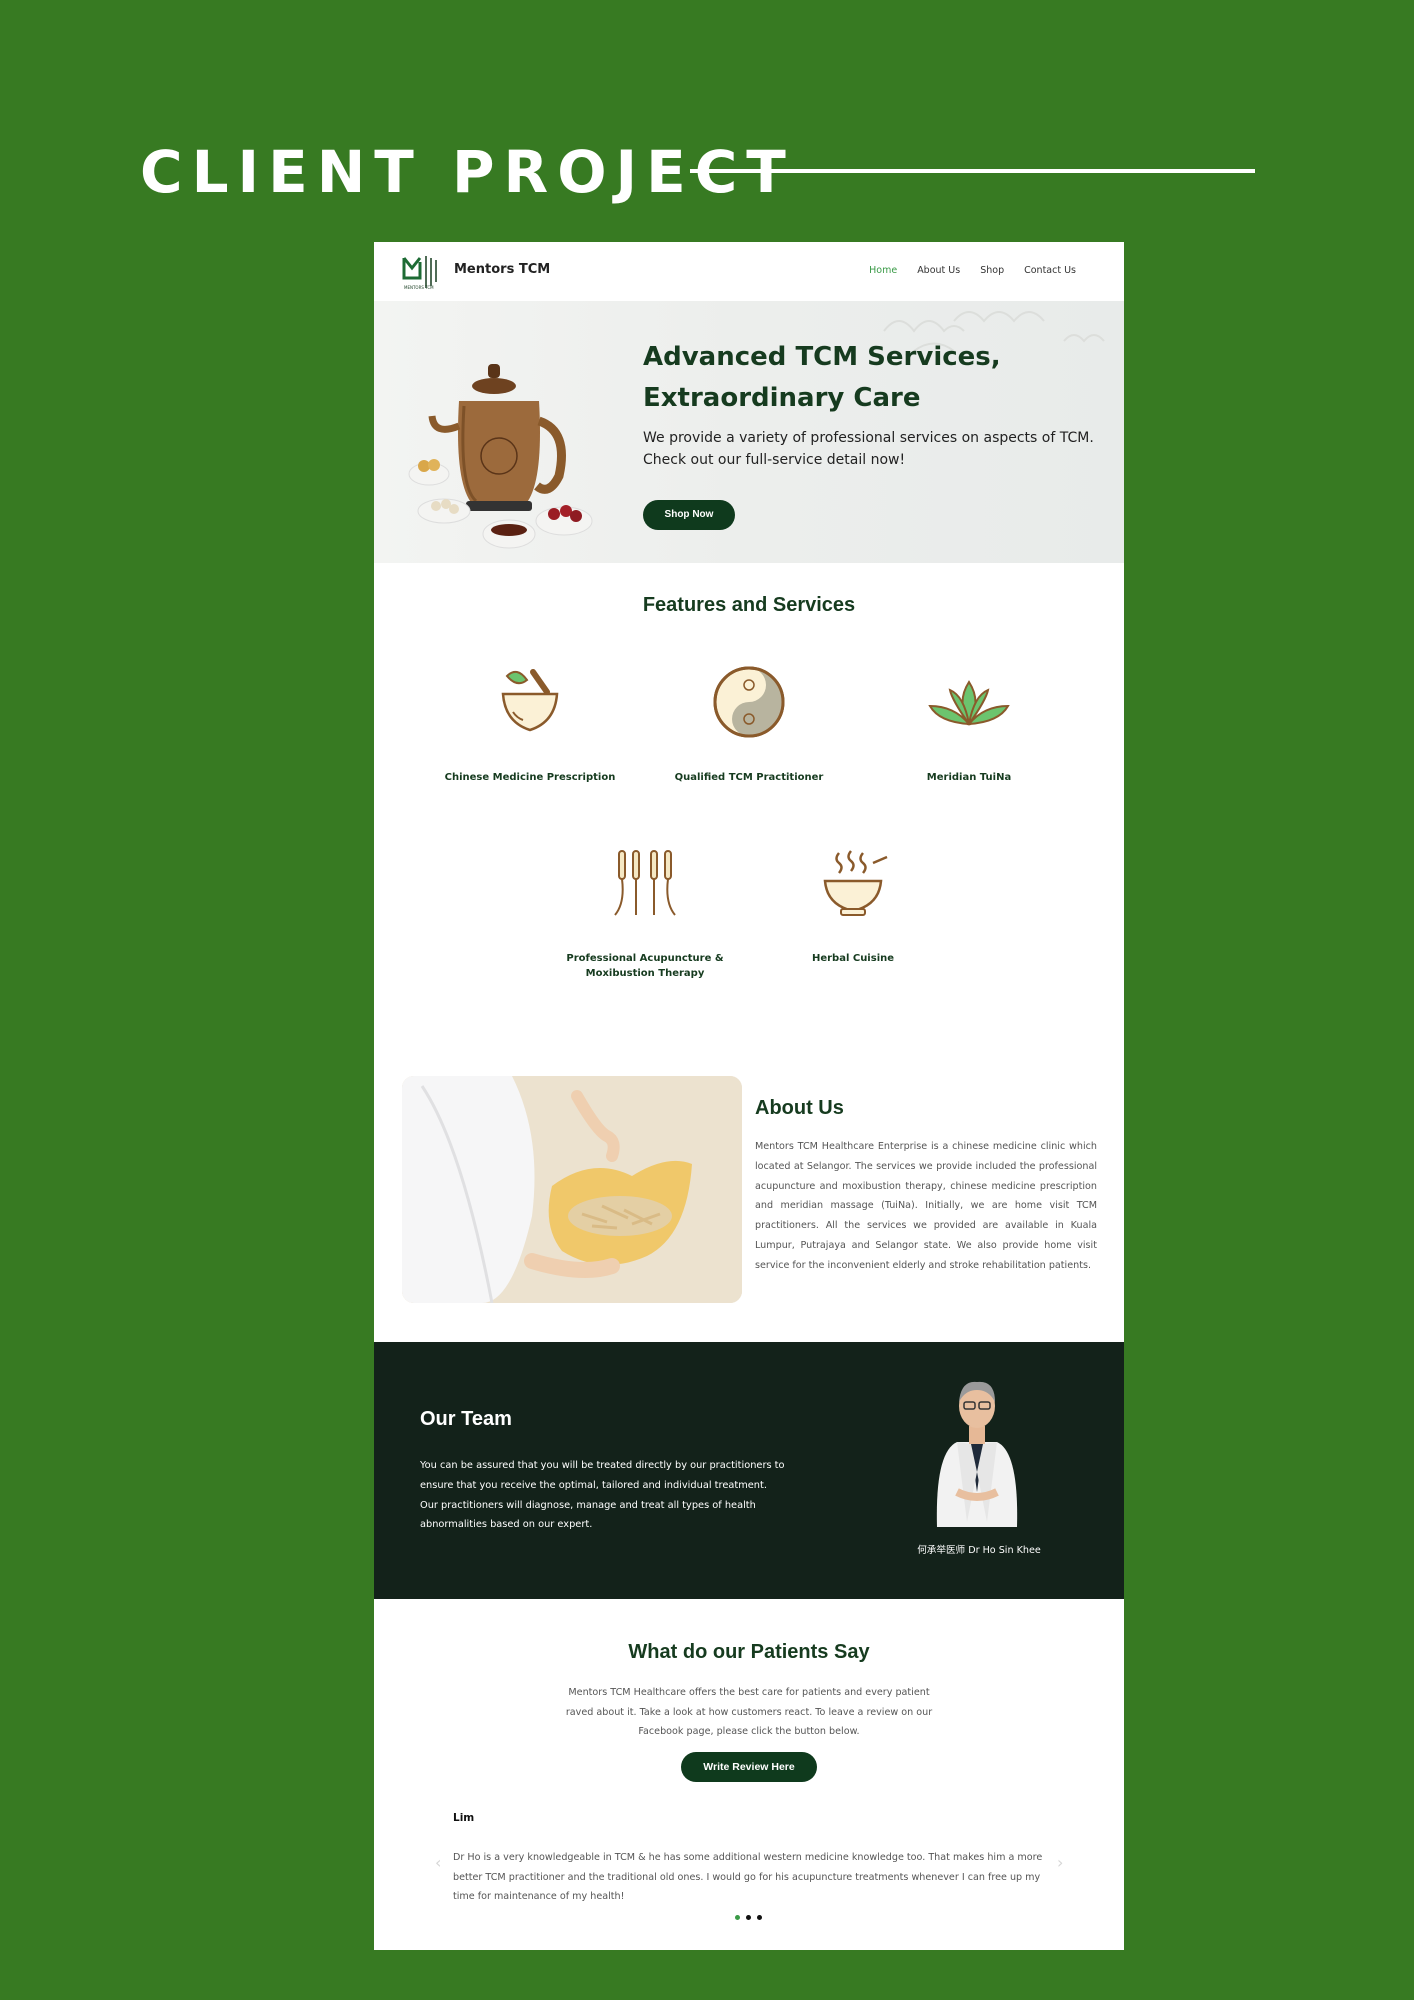 The image size is (1414, 2000). I want to click on nav-home: Home, so click(883, 270).